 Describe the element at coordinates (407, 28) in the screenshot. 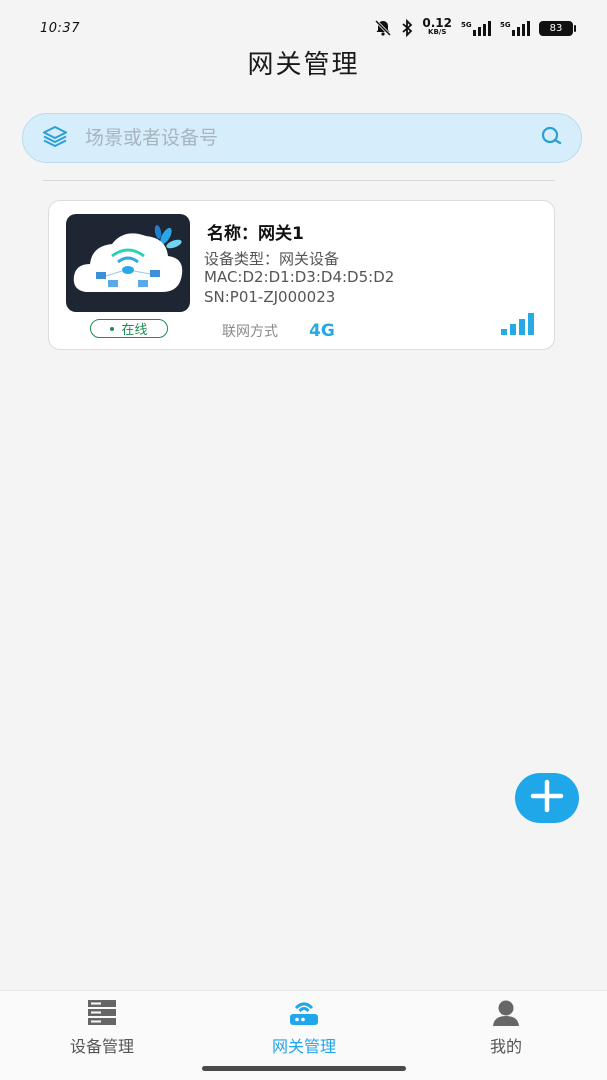

I see `bluetooth-icon` at that location.